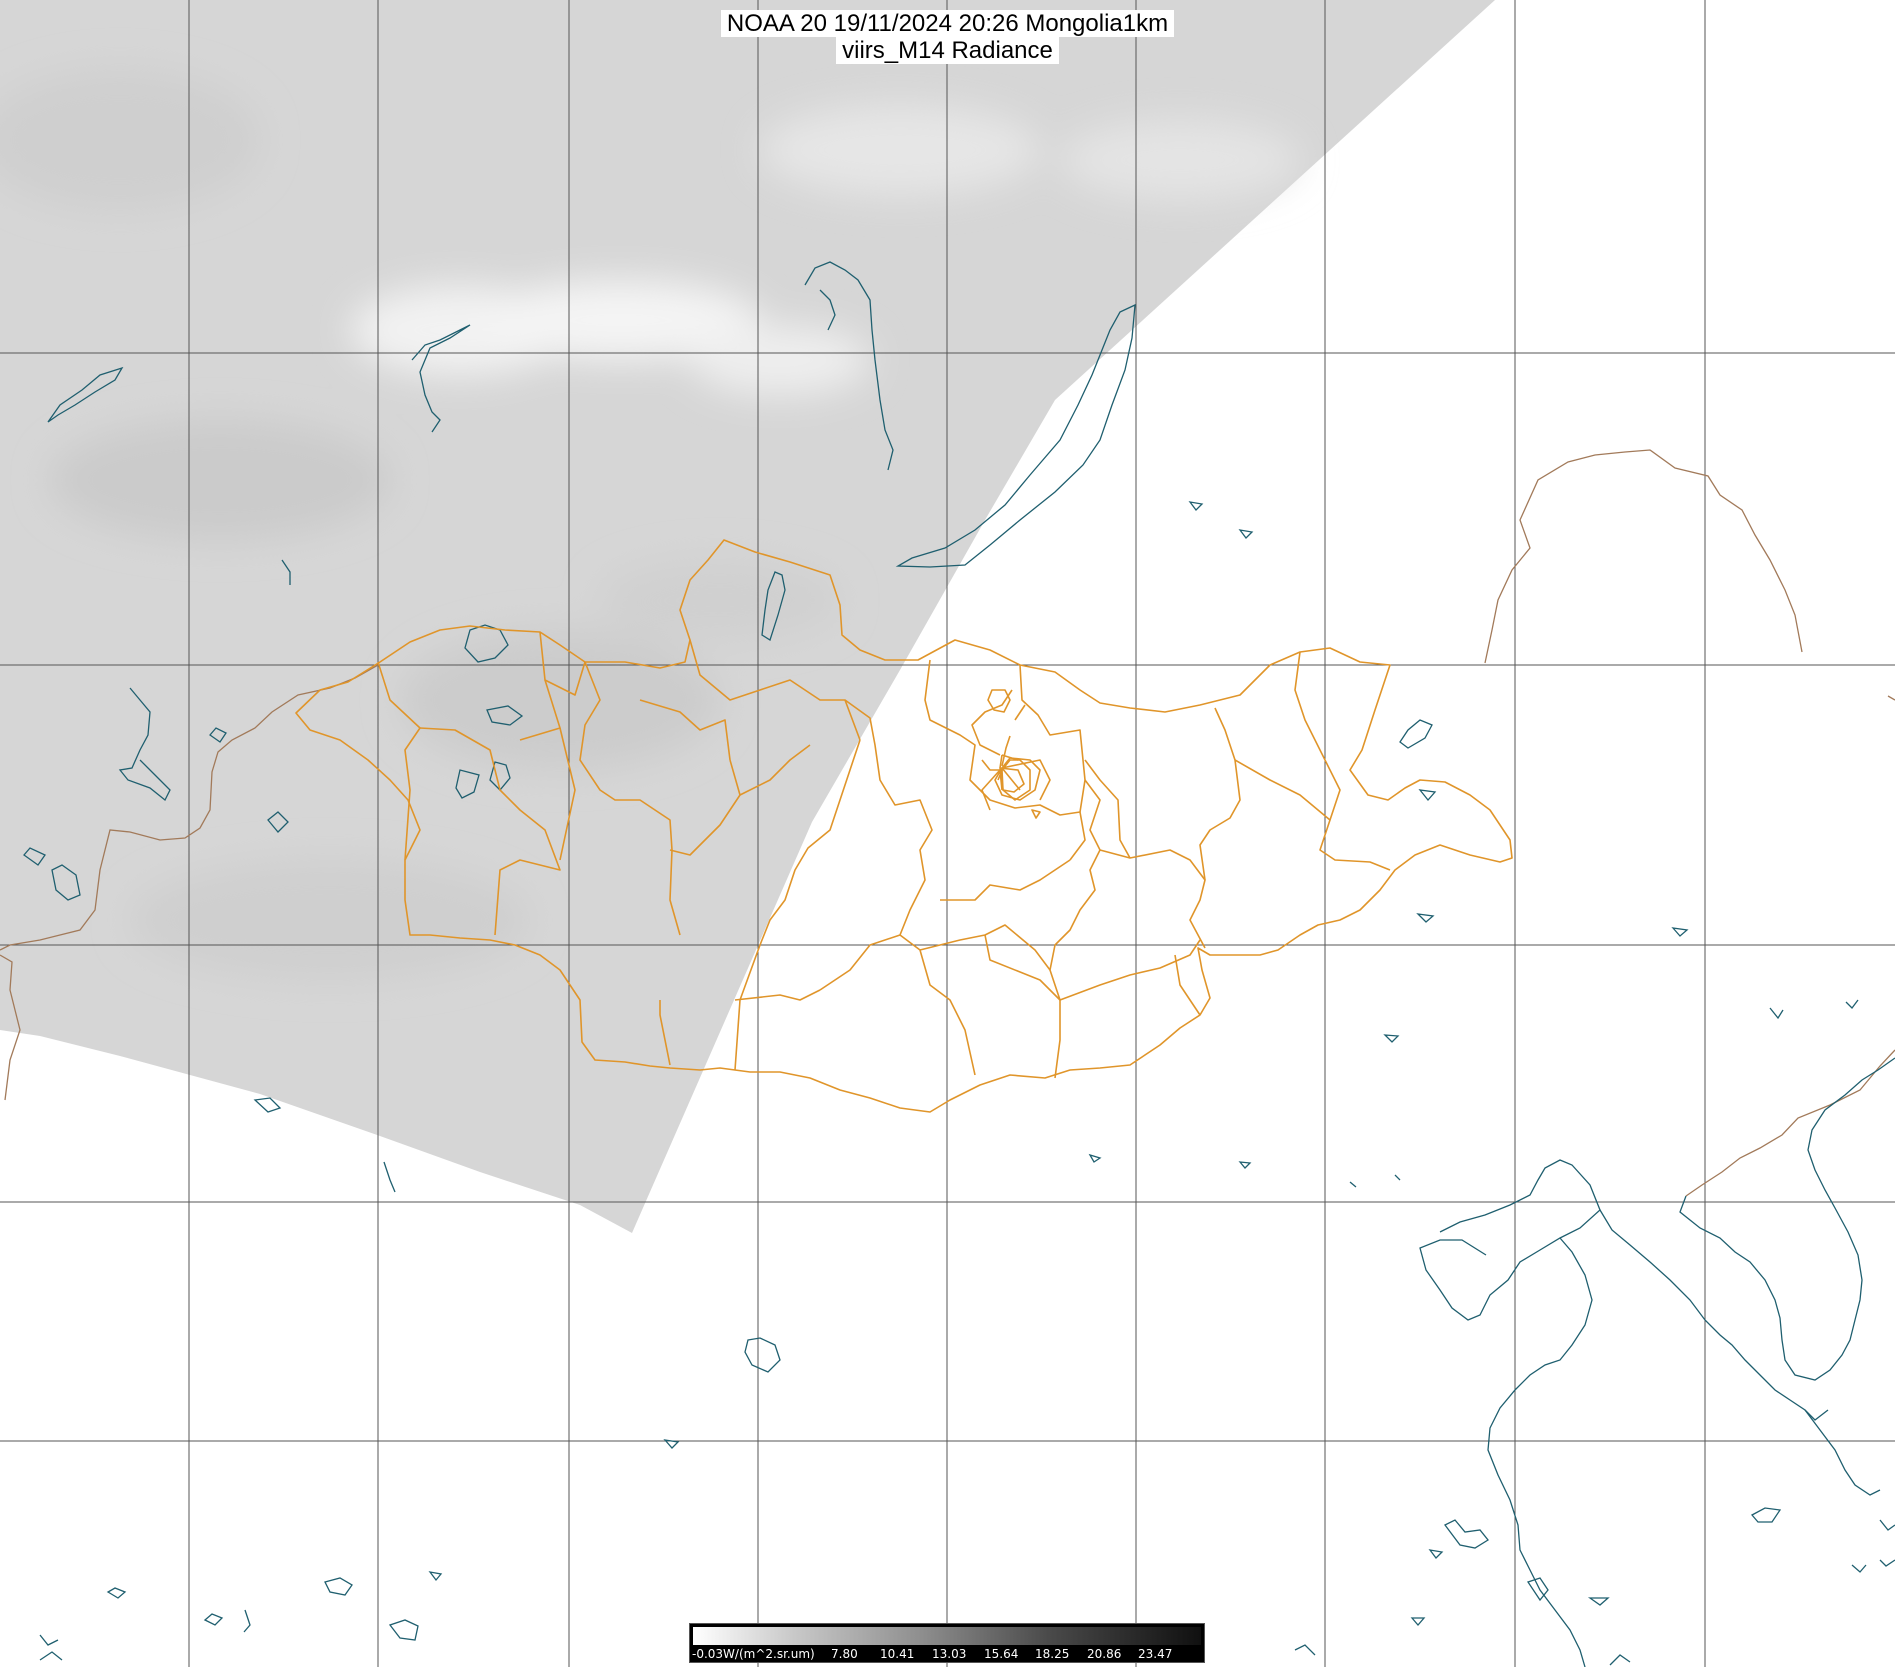 The height and width of the screenshot is (1667, 1895). What do you see at coordinates (1001, 1654) in the screenshot?
I see `colorbar-tick: 15.64` at bounding box center [1001, 1654].